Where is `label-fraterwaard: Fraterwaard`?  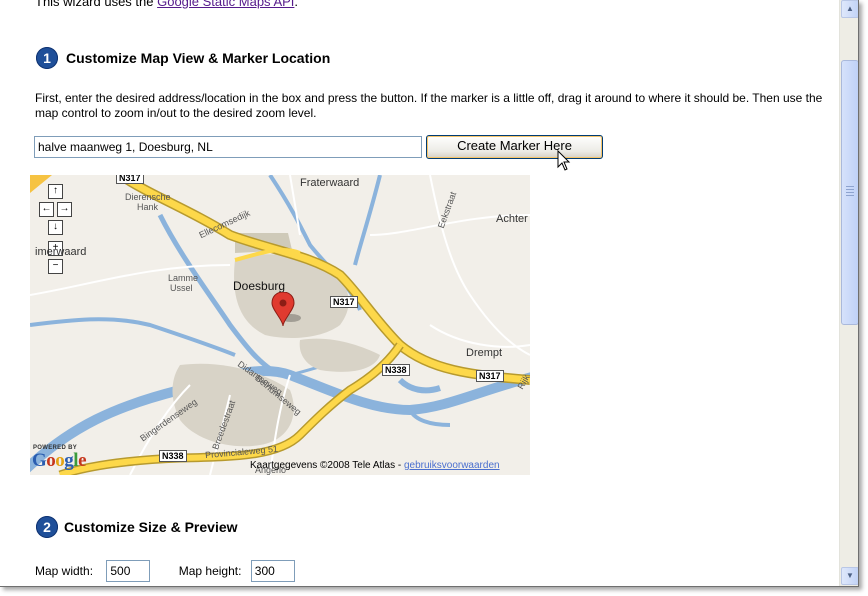 label-fraterwaard: Fraterwaard is located at coordinates (330, 183).